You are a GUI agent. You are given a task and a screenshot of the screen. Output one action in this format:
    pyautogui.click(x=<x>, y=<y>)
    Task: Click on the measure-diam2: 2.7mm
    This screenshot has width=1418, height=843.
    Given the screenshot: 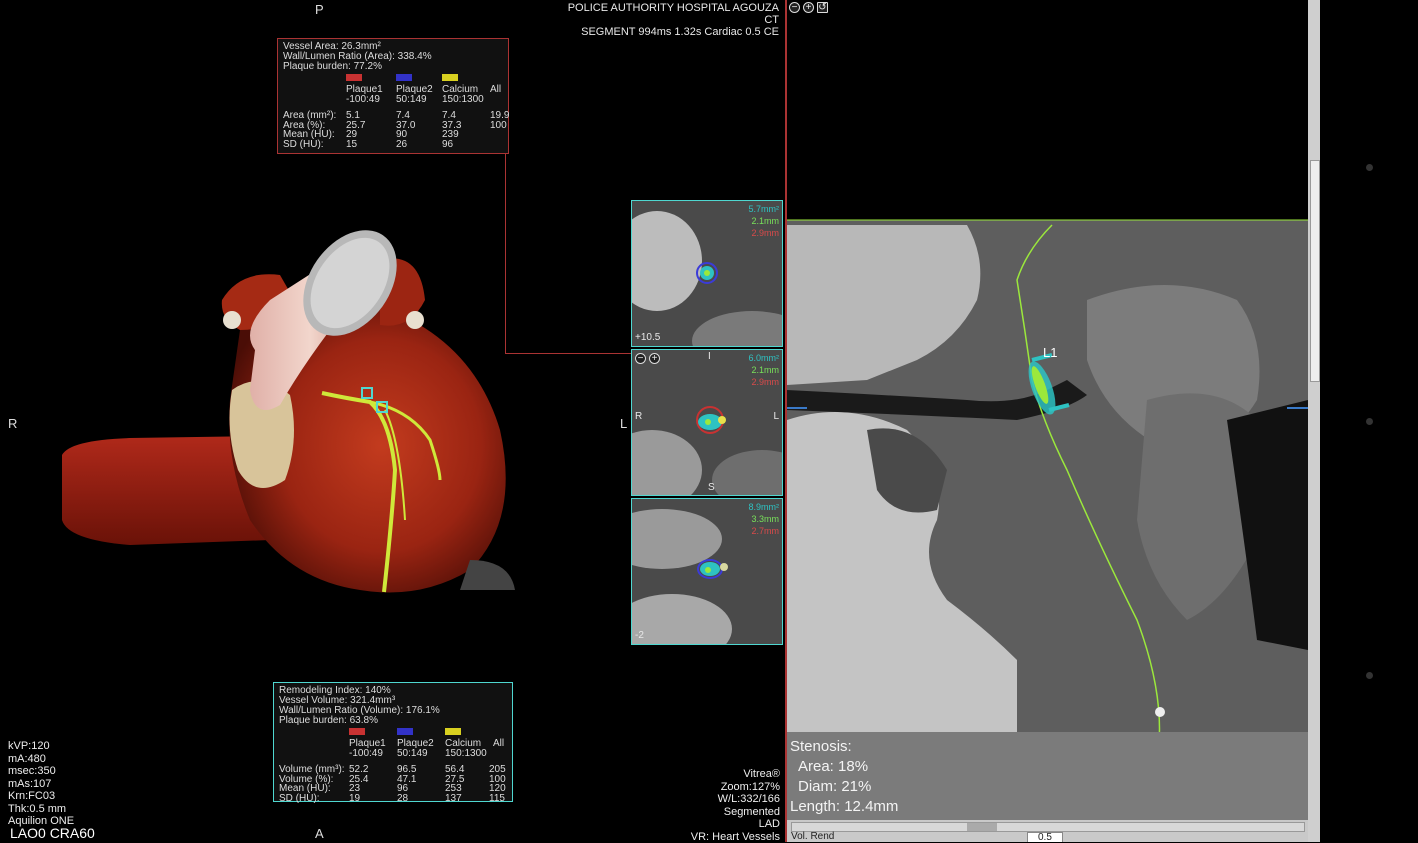 What is the action you would take?
    pyautogui.click(x=765, y=531)
    